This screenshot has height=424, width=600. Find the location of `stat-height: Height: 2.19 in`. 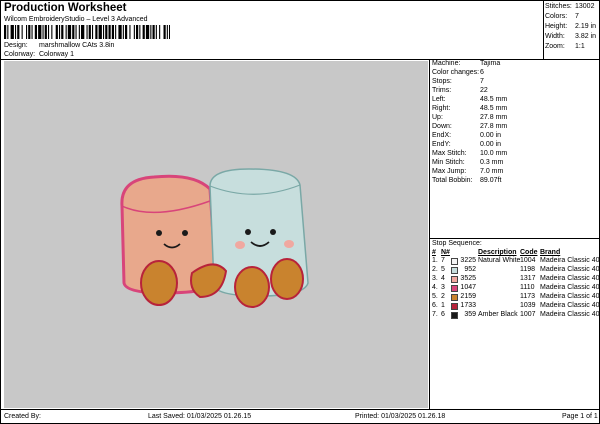

stat-height: Height: 2.19 in is located at coordinates (571, 26).